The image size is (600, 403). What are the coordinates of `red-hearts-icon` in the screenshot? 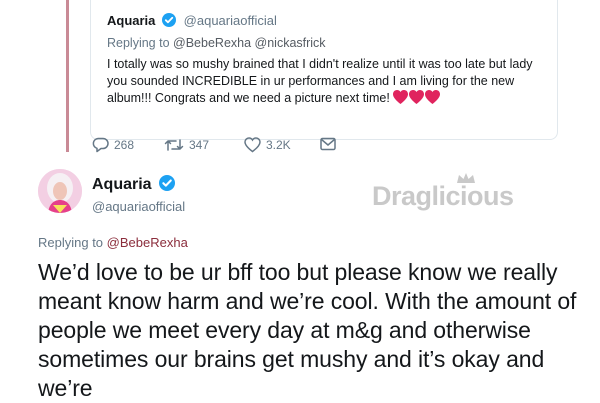 It's located at (416, 100).